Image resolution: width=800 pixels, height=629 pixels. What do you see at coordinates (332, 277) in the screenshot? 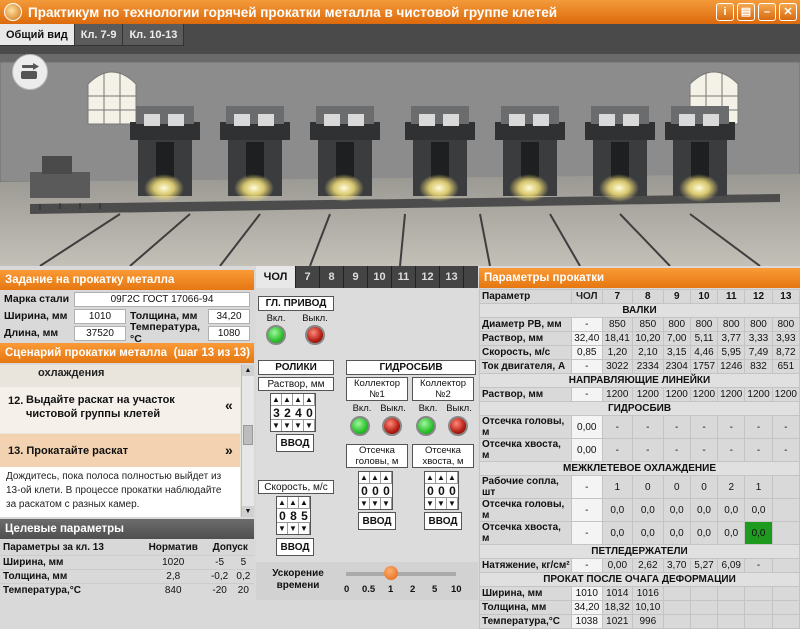
I see `tab-stand-8: 8` at bounding box center [332, 277].